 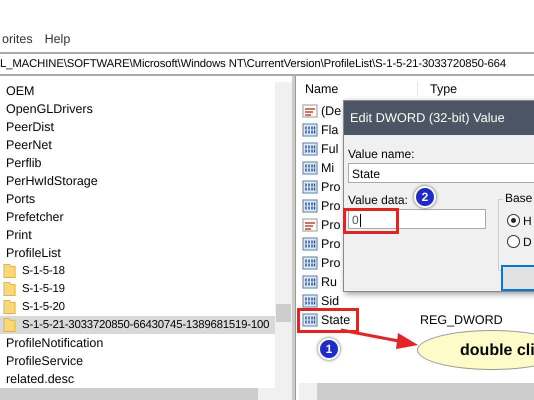 I want to click on callout-bubble: double cli, so click(x=475, y=350).